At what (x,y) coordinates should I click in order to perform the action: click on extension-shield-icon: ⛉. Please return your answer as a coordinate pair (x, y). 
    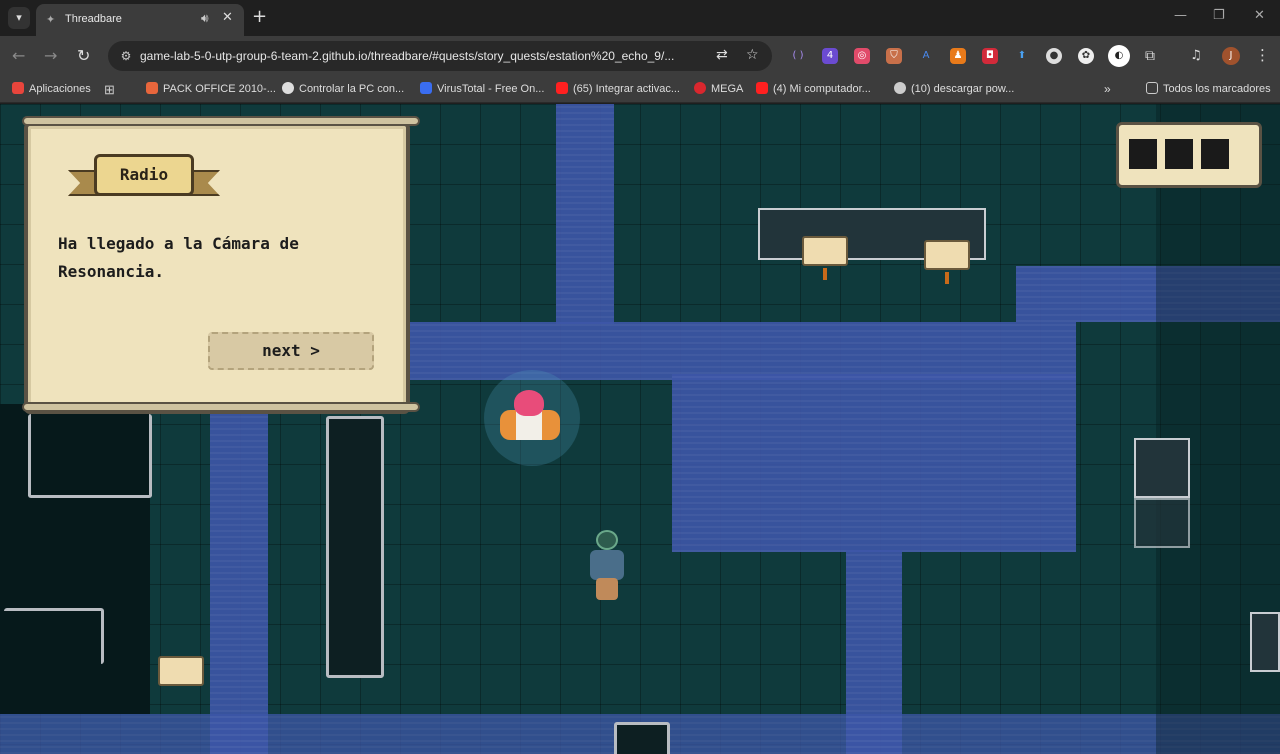
    Looking at the image, I should click on (894, 56).